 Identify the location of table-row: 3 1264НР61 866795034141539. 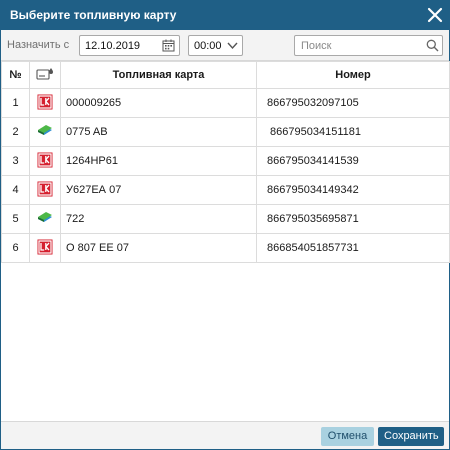
(225, 161).